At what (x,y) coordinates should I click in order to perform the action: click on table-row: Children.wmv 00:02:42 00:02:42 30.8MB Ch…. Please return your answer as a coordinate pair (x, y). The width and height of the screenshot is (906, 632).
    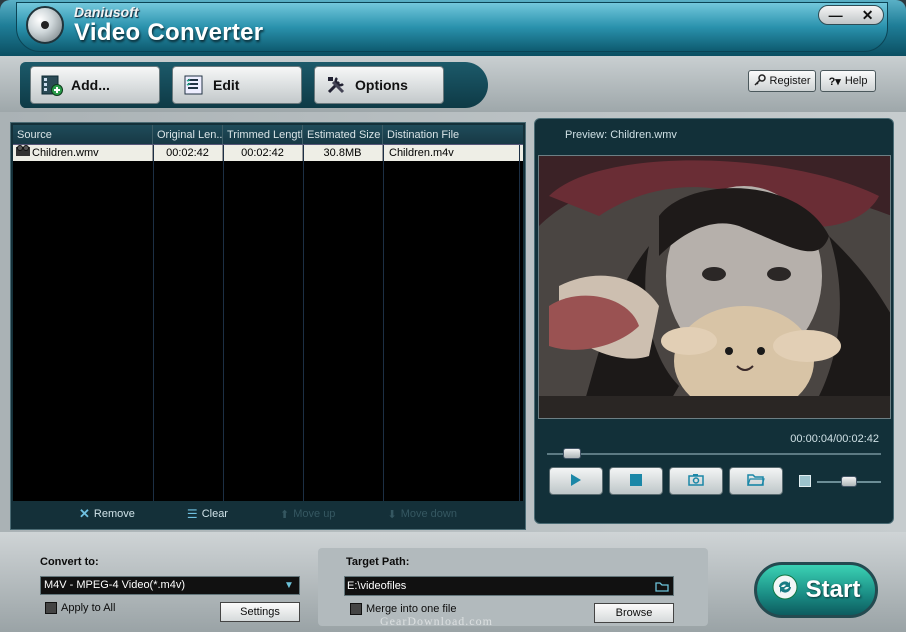
    Looking at the image, I should click on (268, 153).